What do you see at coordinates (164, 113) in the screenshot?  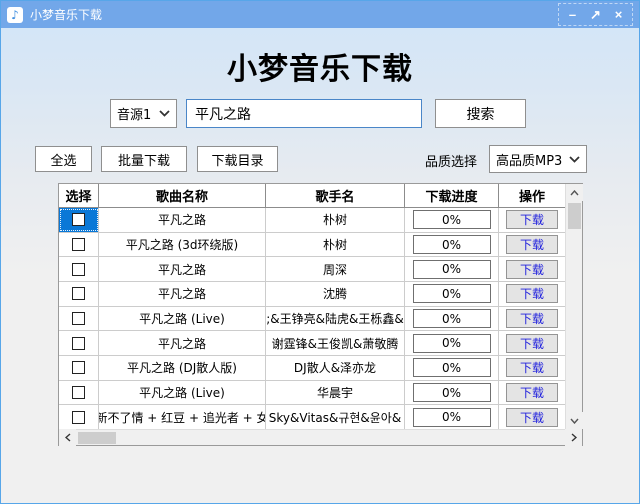 I see `chevron-down-icon` at bounding box center [164, 113].